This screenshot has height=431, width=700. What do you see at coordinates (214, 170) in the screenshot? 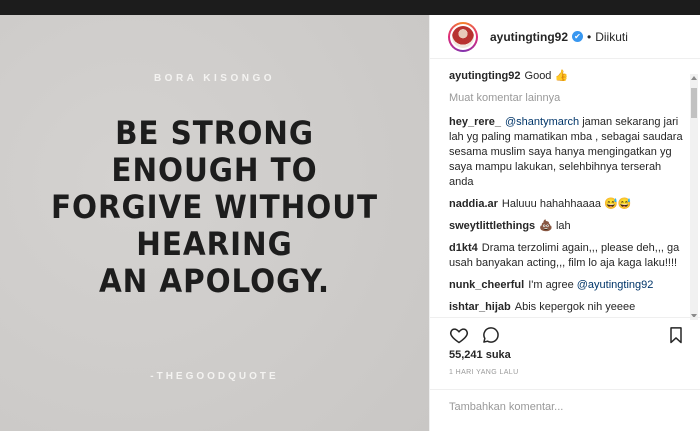
I see `quote-line: ENOUGH TO` at bounding box center [214, 170].